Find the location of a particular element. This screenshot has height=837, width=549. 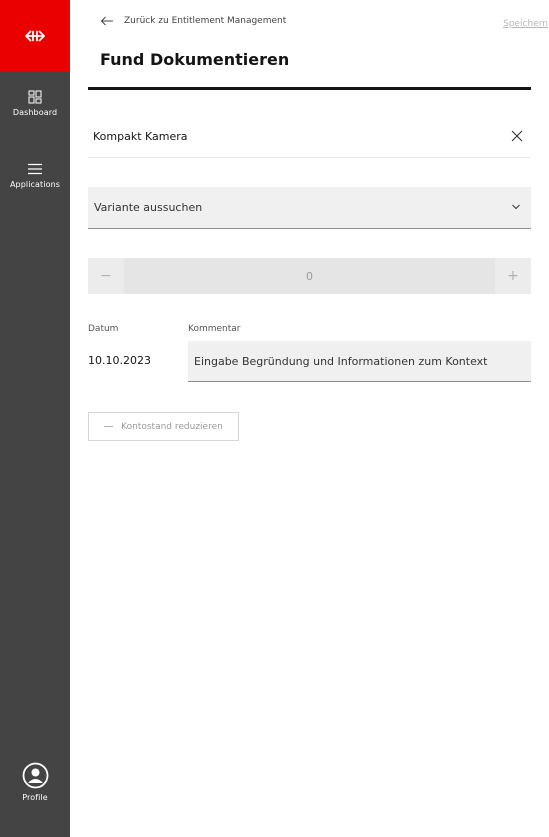

hamburger-menu-icon is located at coordinates (35, 169).